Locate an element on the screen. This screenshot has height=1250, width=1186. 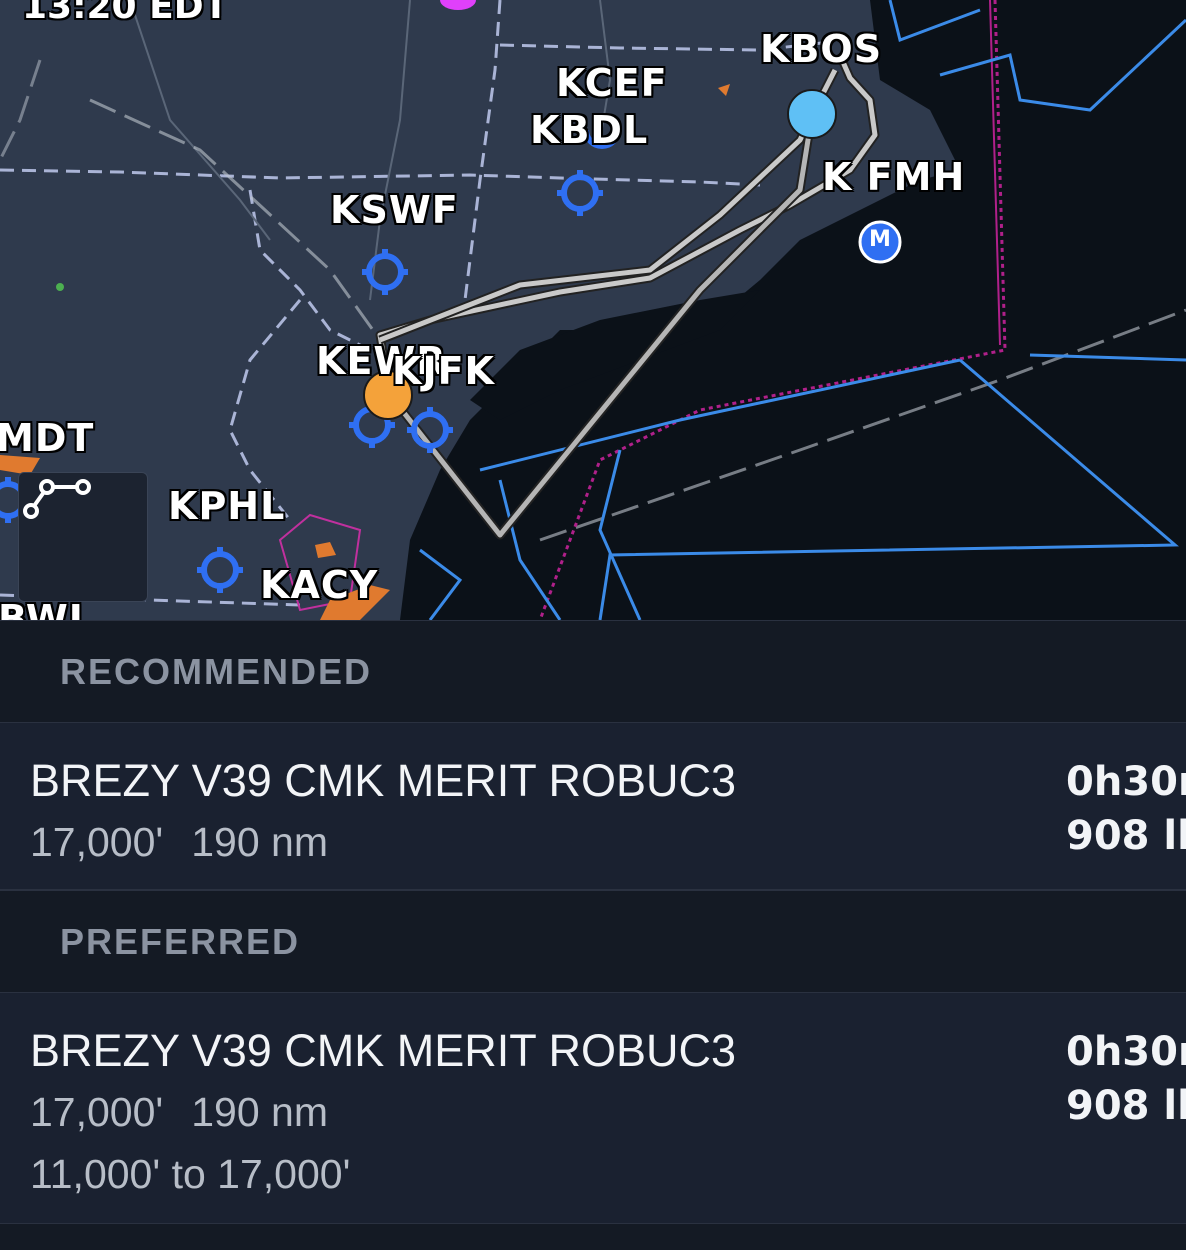
river is located at coordinates (200, 120).